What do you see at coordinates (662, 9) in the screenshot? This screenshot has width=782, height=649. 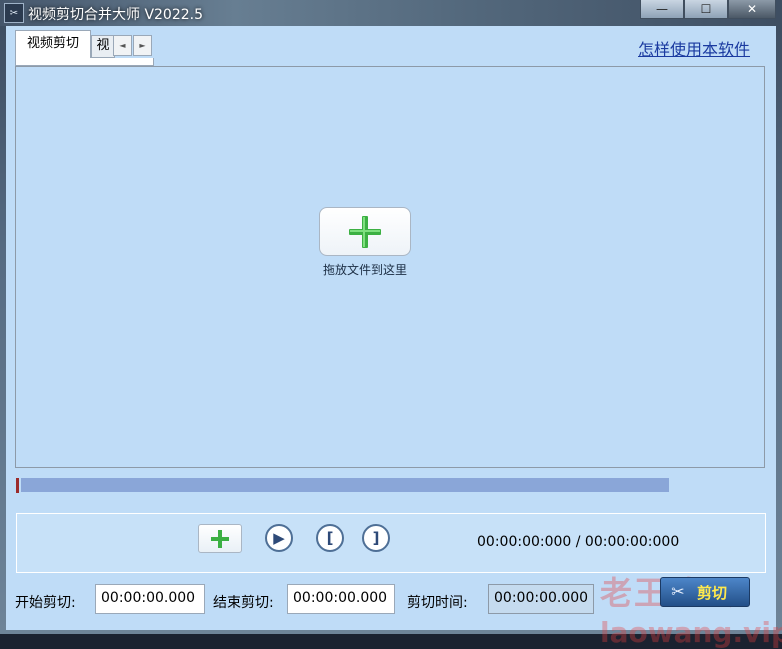 I see `minimize-button: —` at bounding box center [662, 9].